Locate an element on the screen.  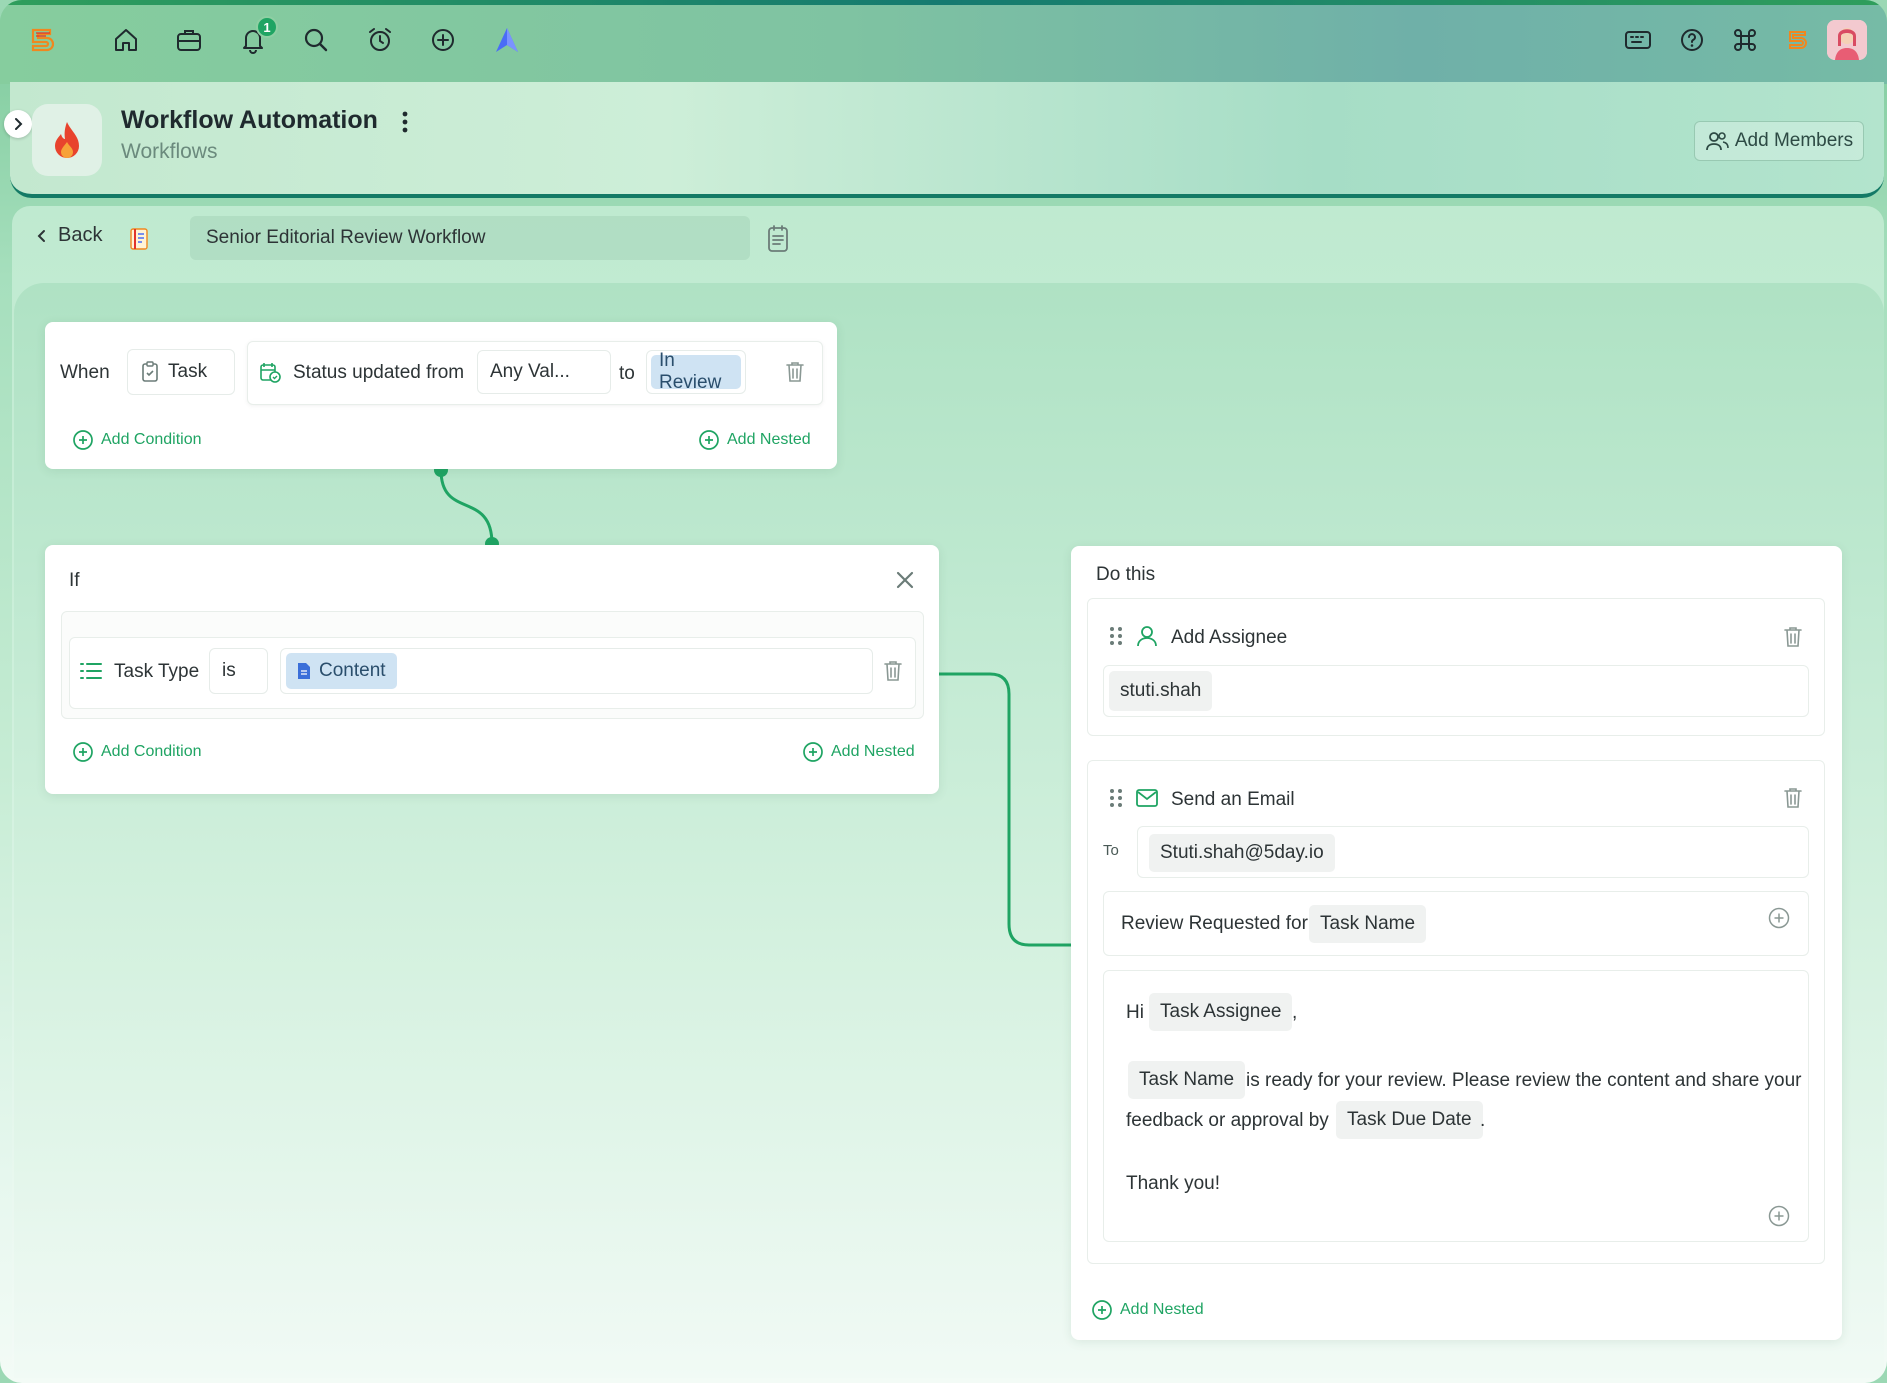
avatar is located at coordinates (1847, 40).